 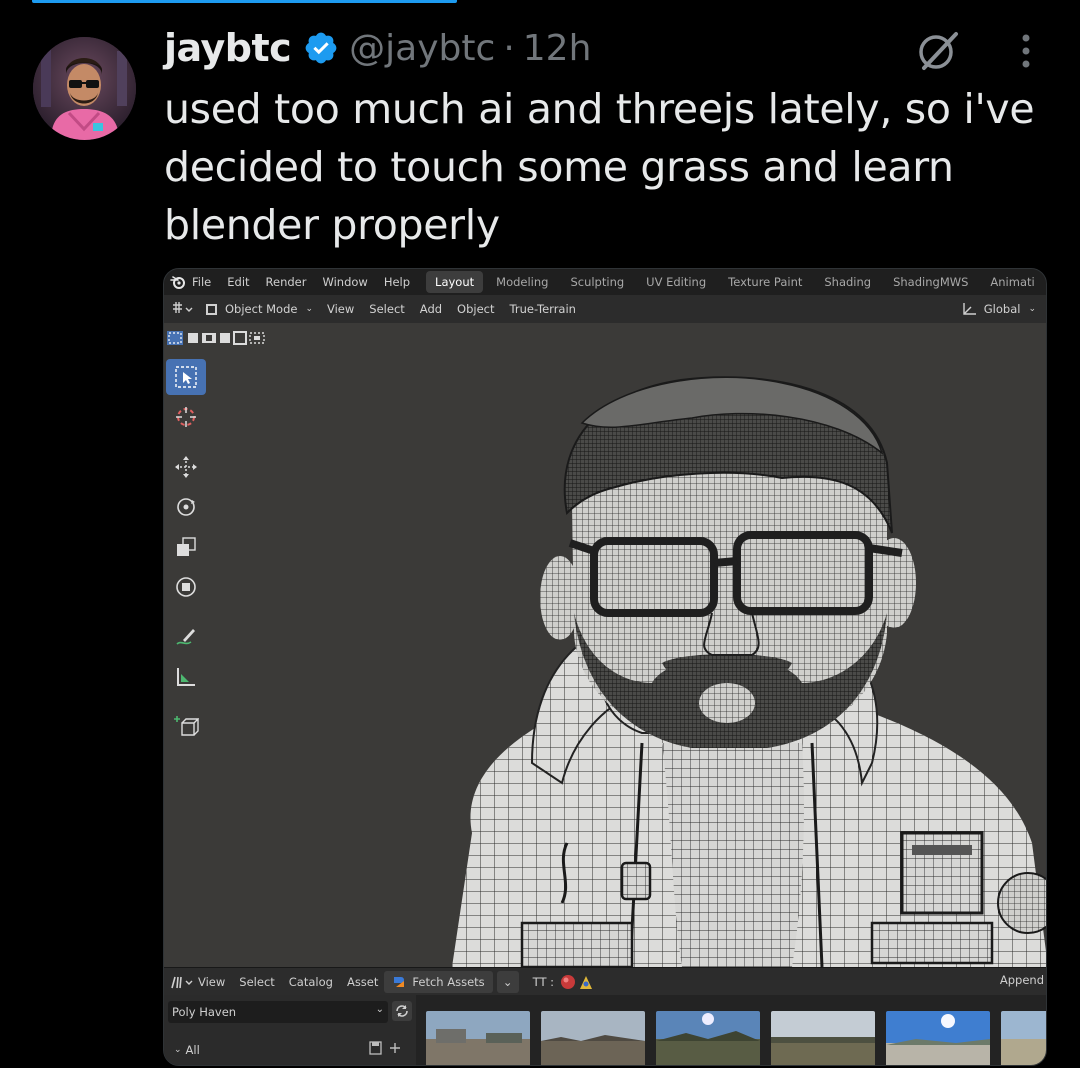 I want to click on grok-icon, so click(x=938, y=50).